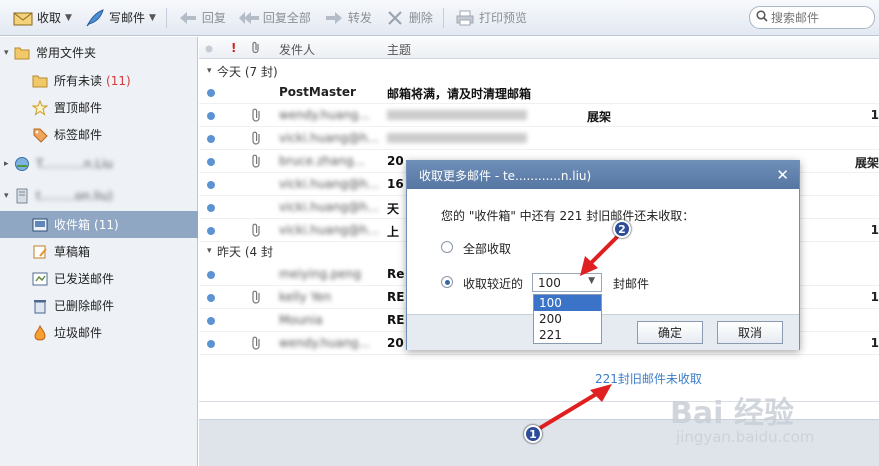 This screenshot has width=879, height=466. What do you see at coordinates (297, 49) in the screenshot?
I see `sender-column-header: 发件人` at bounding box center [297, 49].